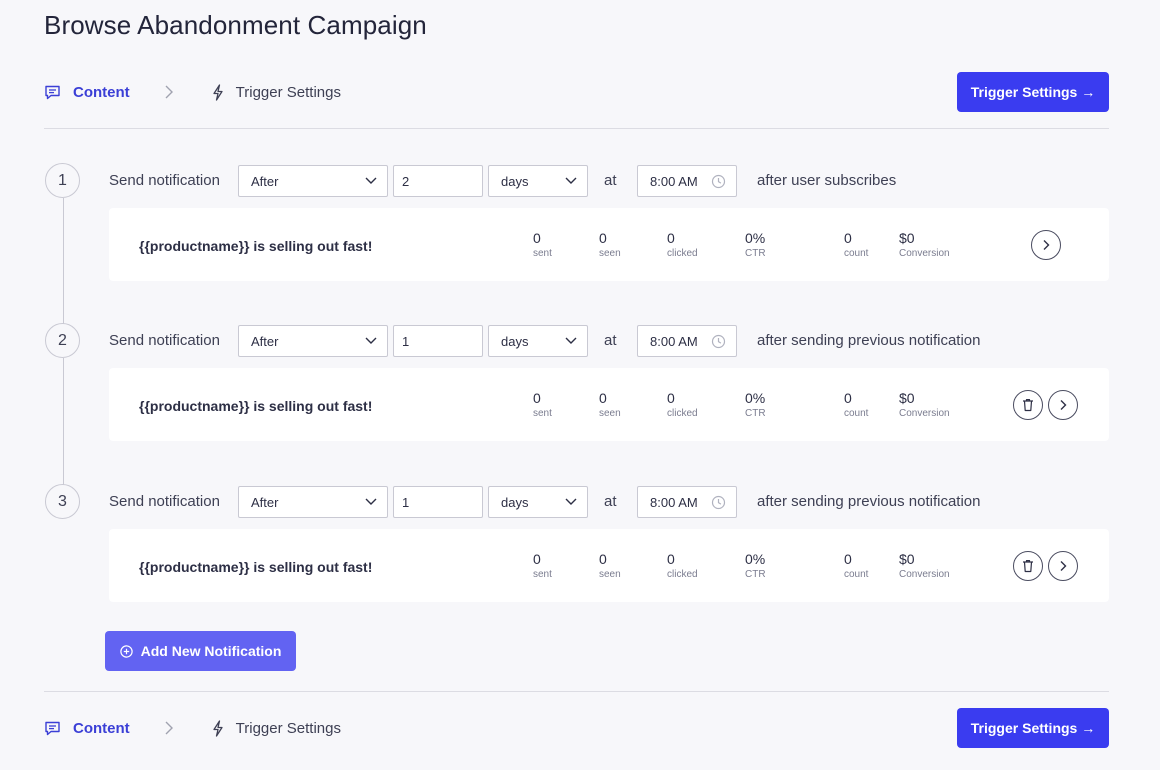  Describe the element at coordinates (62, 340) in the screenshot. I see `step-number: 2` at that location.